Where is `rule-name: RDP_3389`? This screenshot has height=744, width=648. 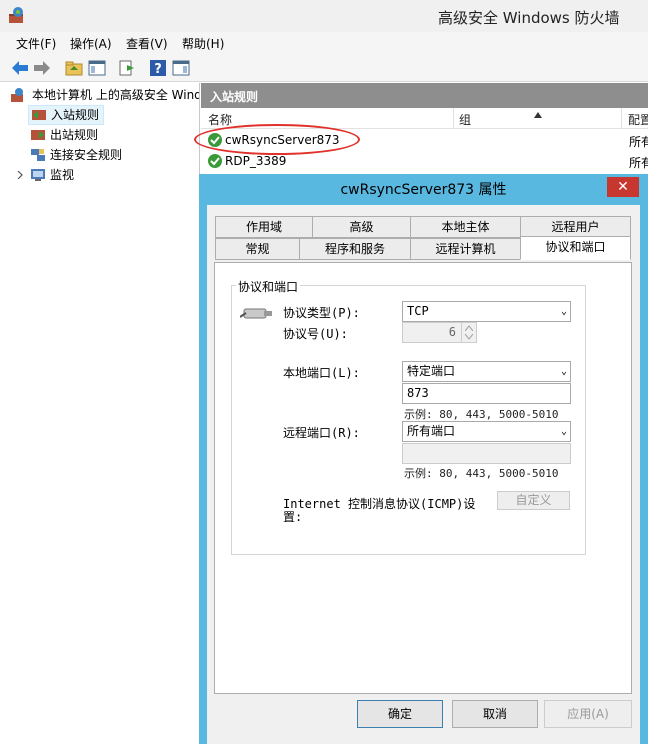
rule-name: RDP_3389 is located at coordinates (256, 161).